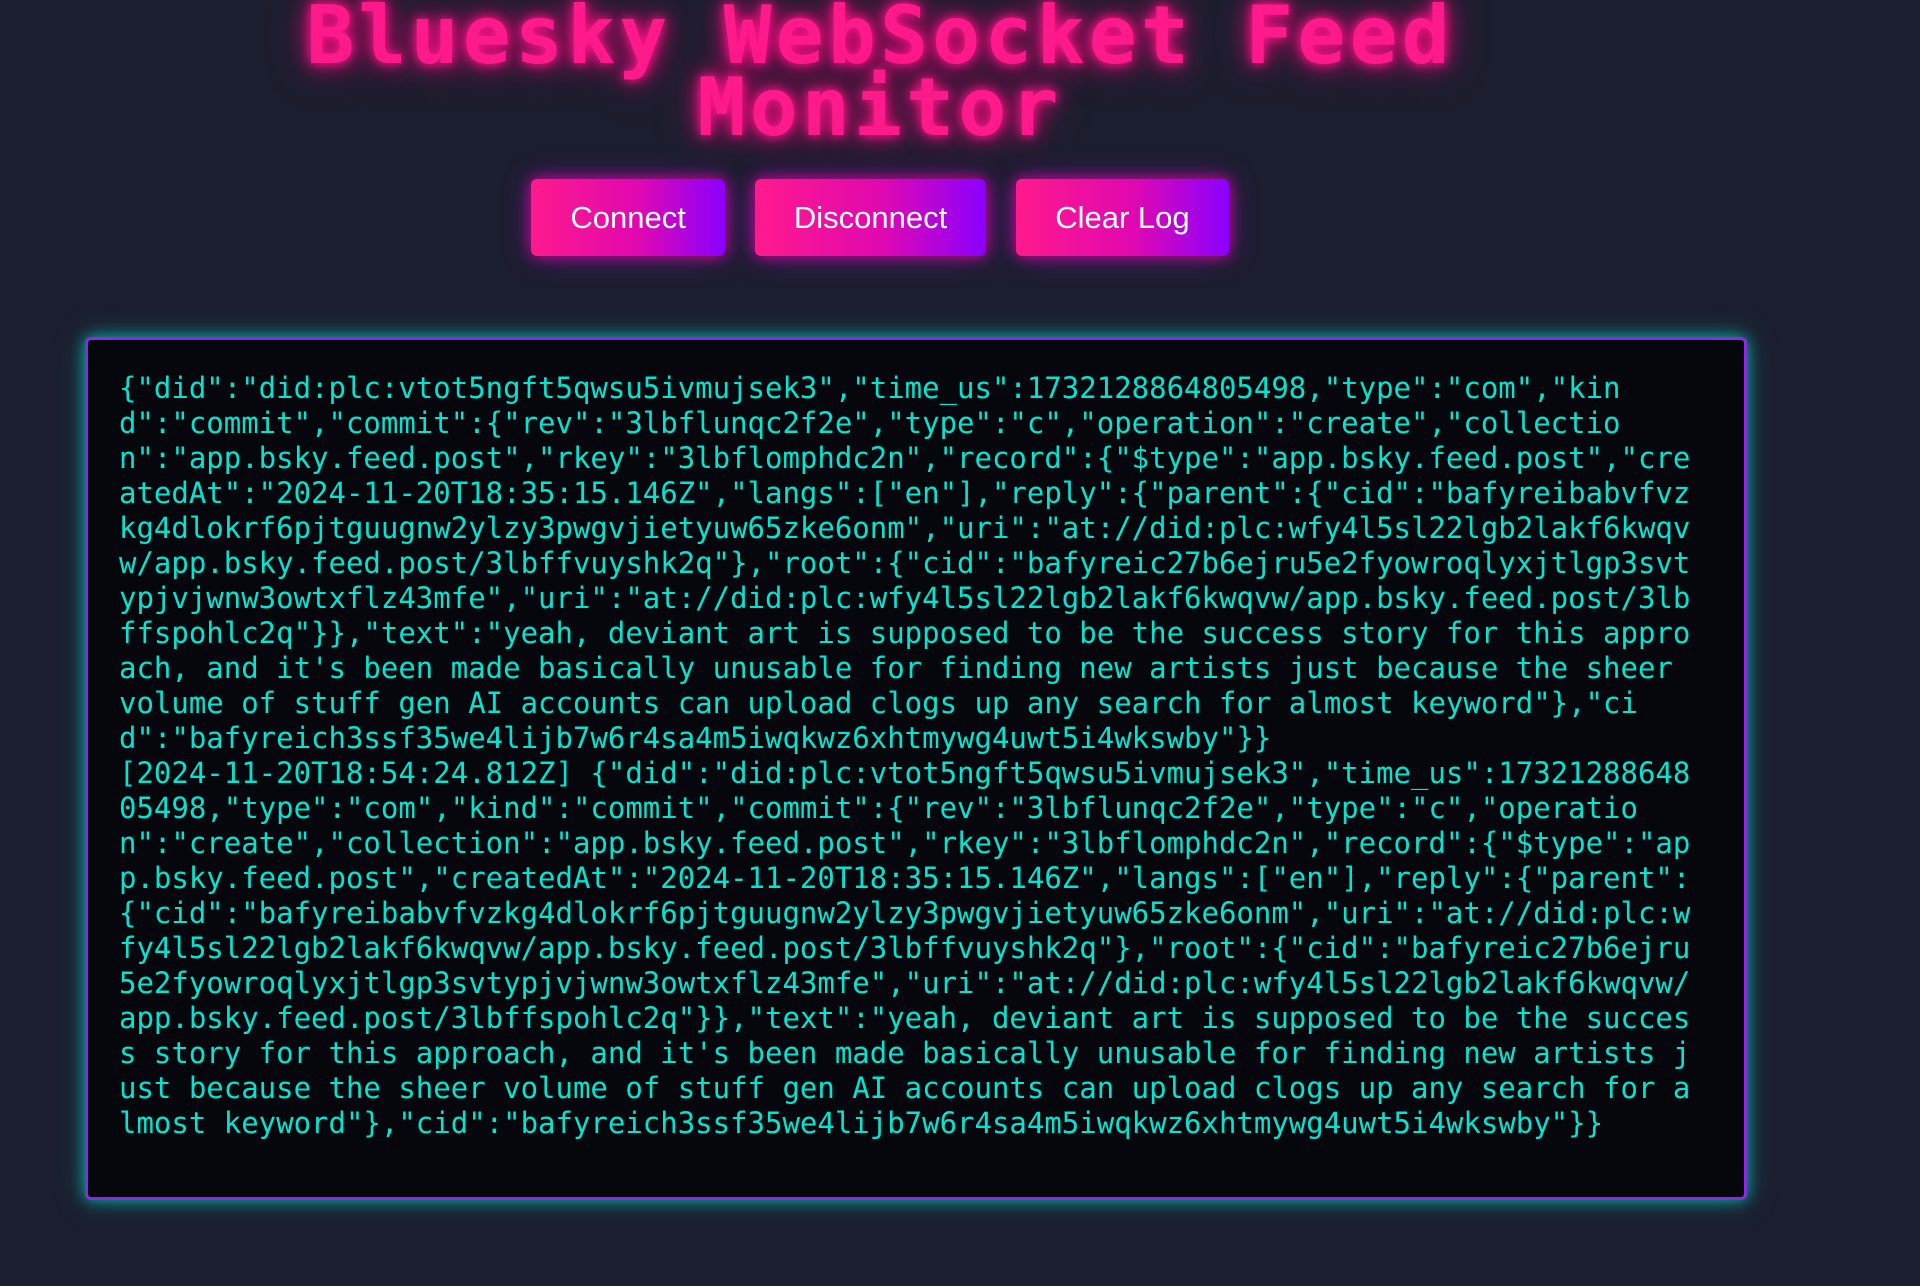  I want to click on control-buttons: Connect Disconnect Clear Log, so click(880, 217).